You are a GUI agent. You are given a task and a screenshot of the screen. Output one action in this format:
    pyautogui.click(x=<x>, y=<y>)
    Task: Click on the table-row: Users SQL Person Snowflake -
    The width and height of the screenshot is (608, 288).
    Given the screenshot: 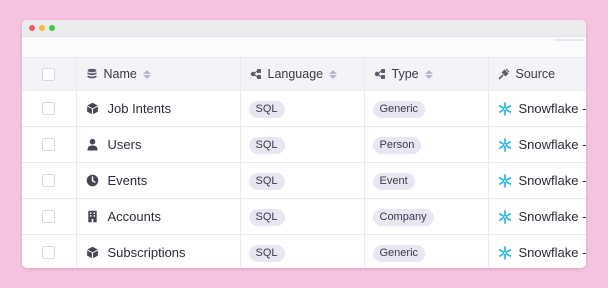 What is the action you would take?
    pyautogui.click(x=304, y=144)
    